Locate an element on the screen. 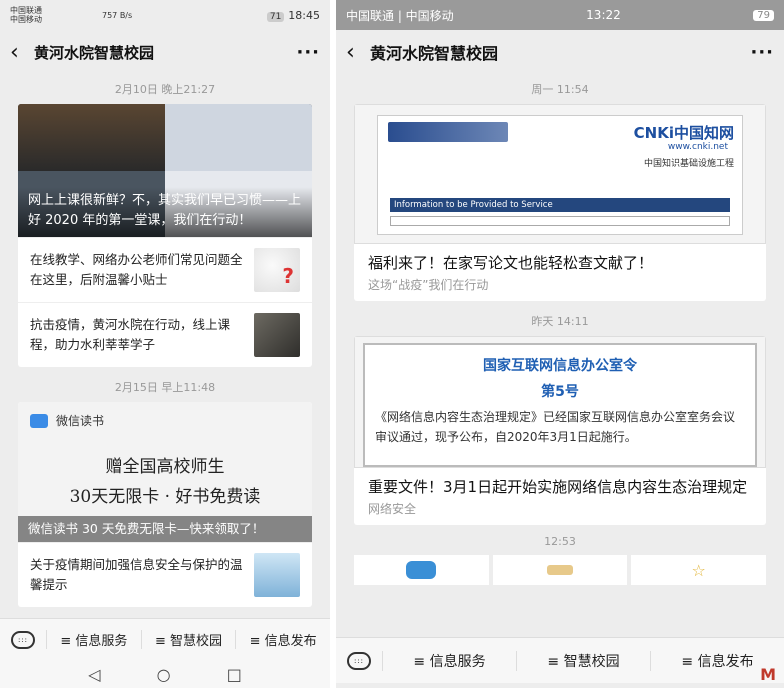 This screenshot has width=784, height=688. notice-heading: 国家互联网信息办公室令 is located at coordinates (560, 366).